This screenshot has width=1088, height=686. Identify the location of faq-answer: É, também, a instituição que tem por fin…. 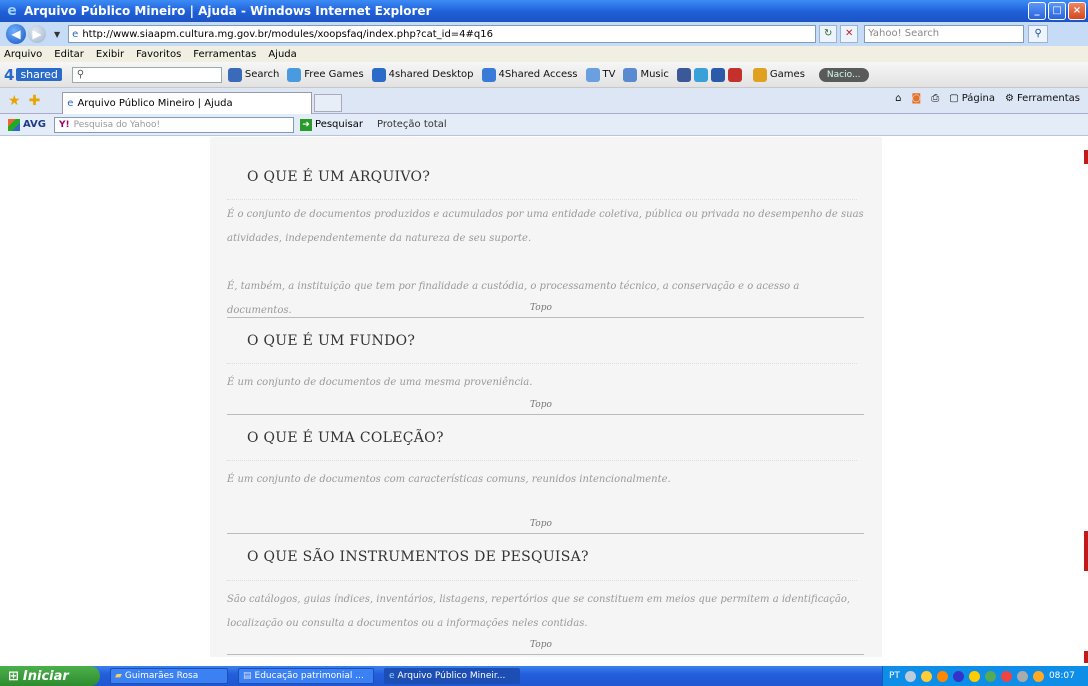
(513, 298).